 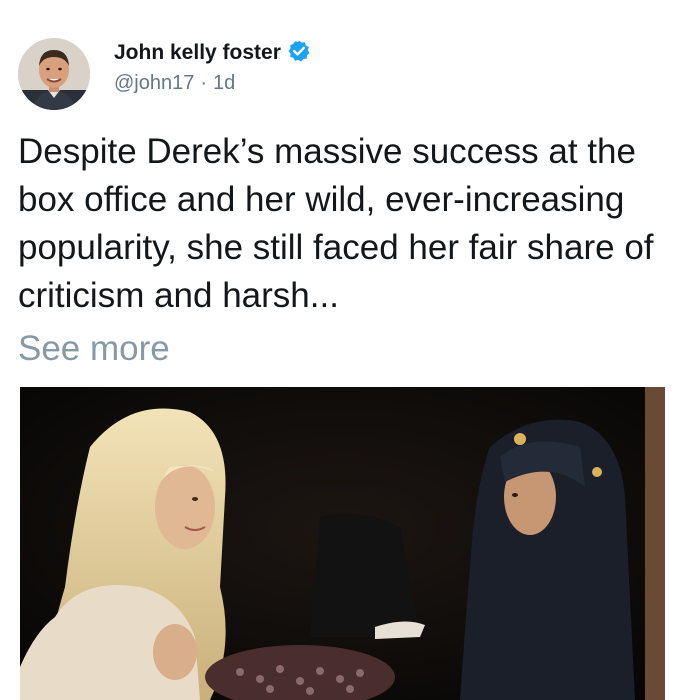 I want to click on author-name-text: John kelly foster, so click(x=197, y=52).